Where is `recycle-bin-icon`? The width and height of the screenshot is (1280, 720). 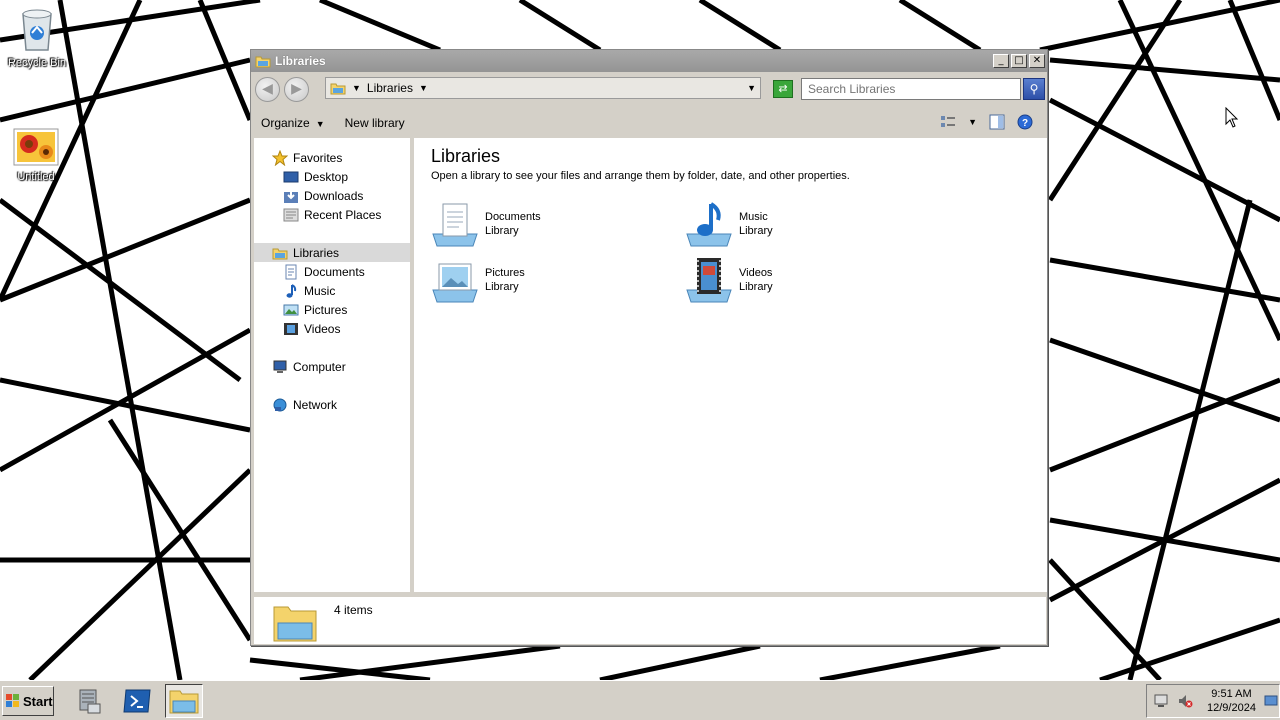
recycle-bin-icon is located at coordinates (37, 30).